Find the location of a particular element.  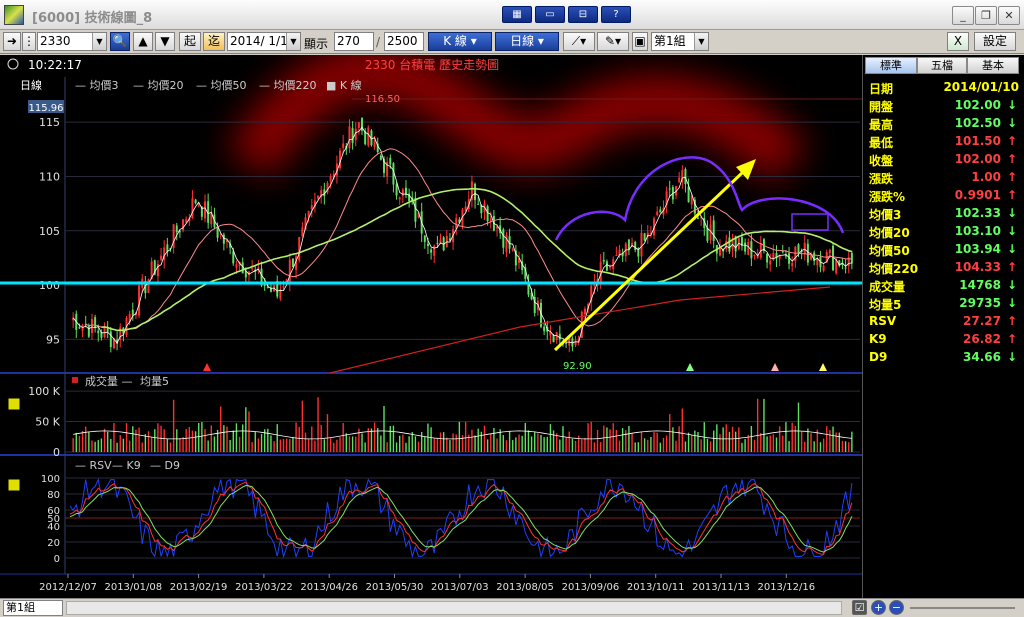

quote-row: 漲跌% 0.9901 ↑ is located at coordinates (944, 197).